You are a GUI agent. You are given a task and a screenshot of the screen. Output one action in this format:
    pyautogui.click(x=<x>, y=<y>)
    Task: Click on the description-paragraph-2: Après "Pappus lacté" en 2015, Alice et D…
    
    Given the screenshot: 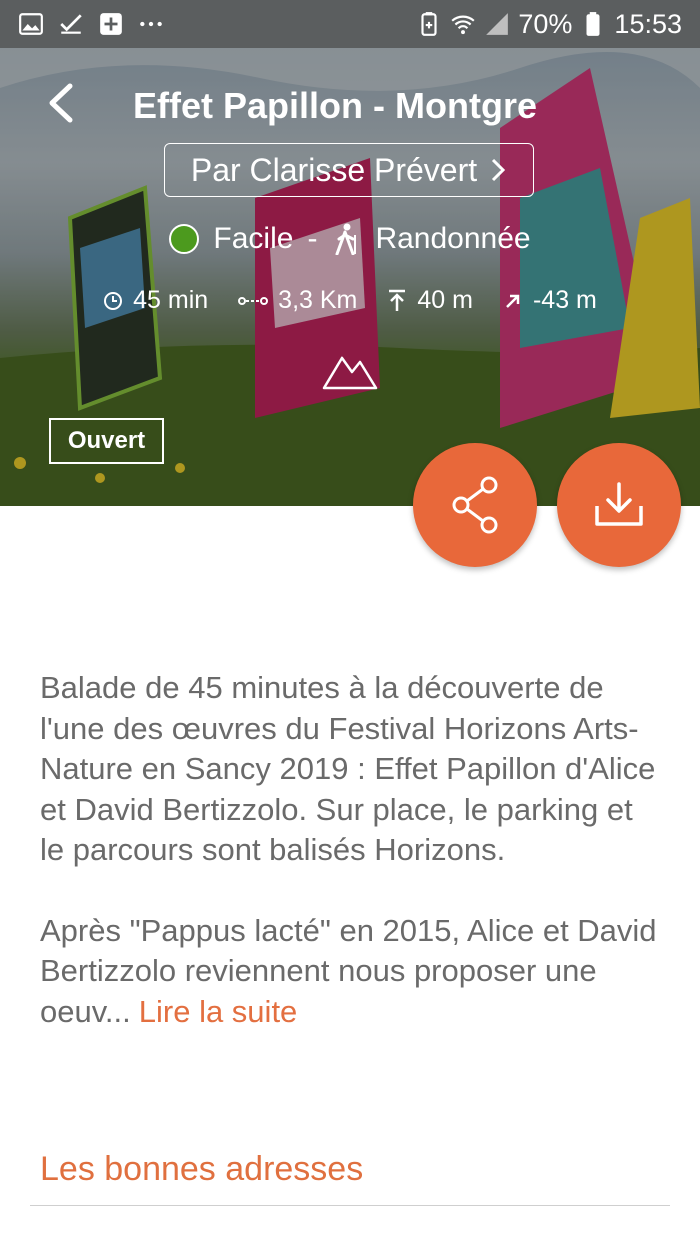 What is the action you would take?
    pyautogui.click(x=350, y=972)
    